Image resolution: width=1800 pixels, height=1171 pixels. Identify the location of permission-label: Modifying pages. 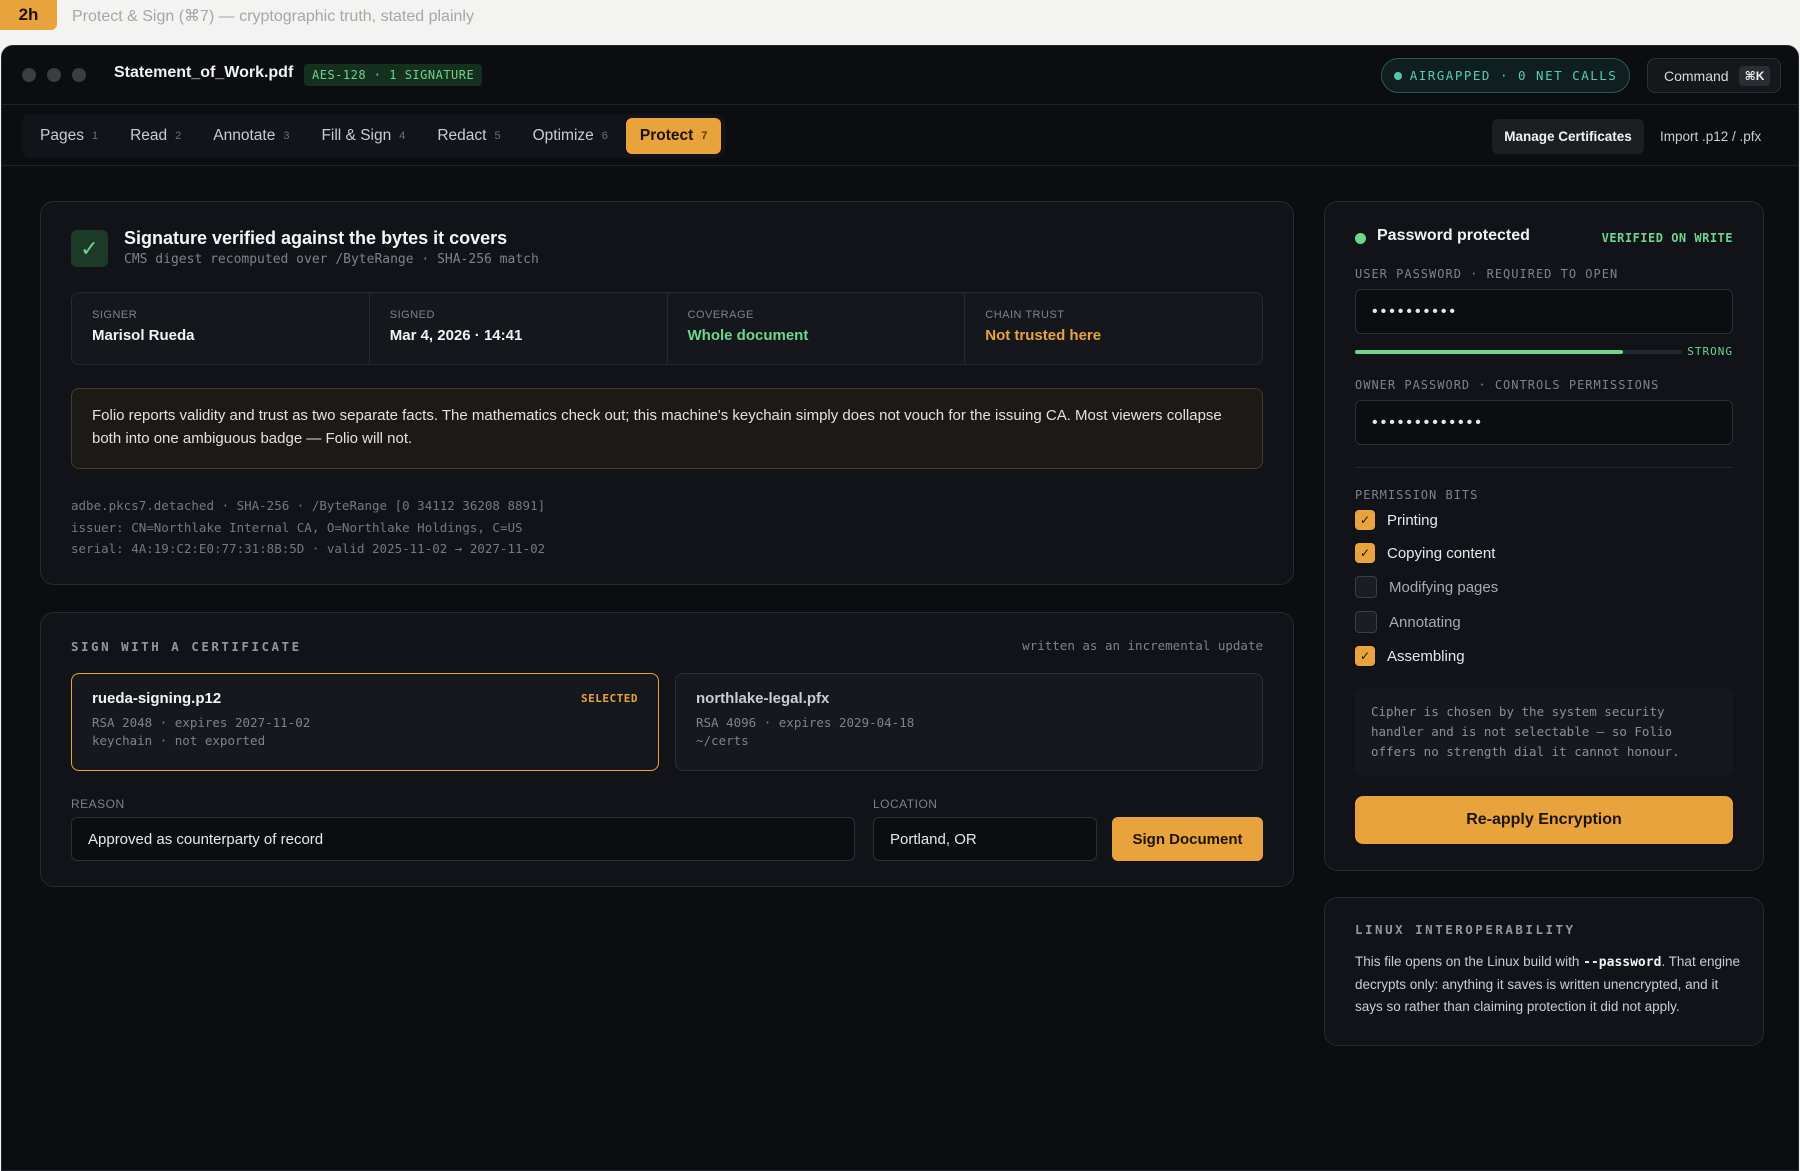
(1444, 587).